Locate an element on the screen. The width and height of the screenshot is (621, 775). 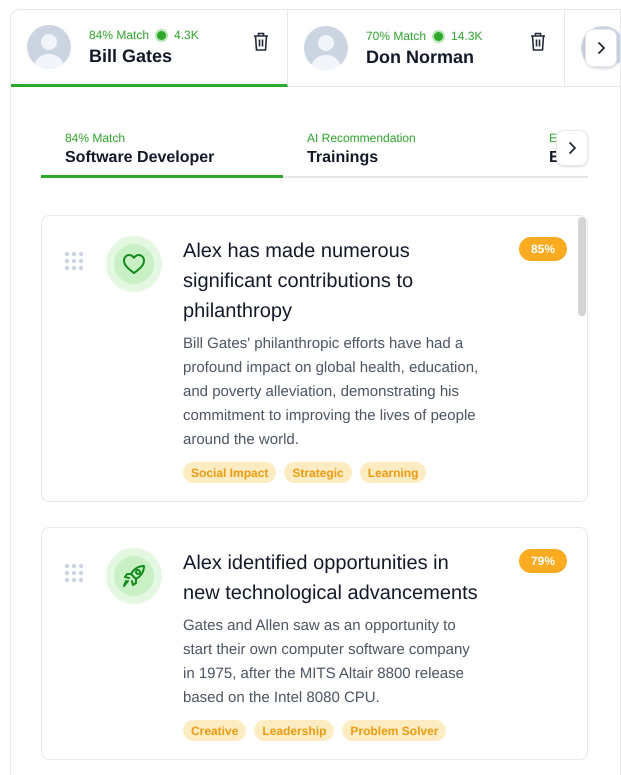
tag: Leadership is located at coordinates (294, 730).